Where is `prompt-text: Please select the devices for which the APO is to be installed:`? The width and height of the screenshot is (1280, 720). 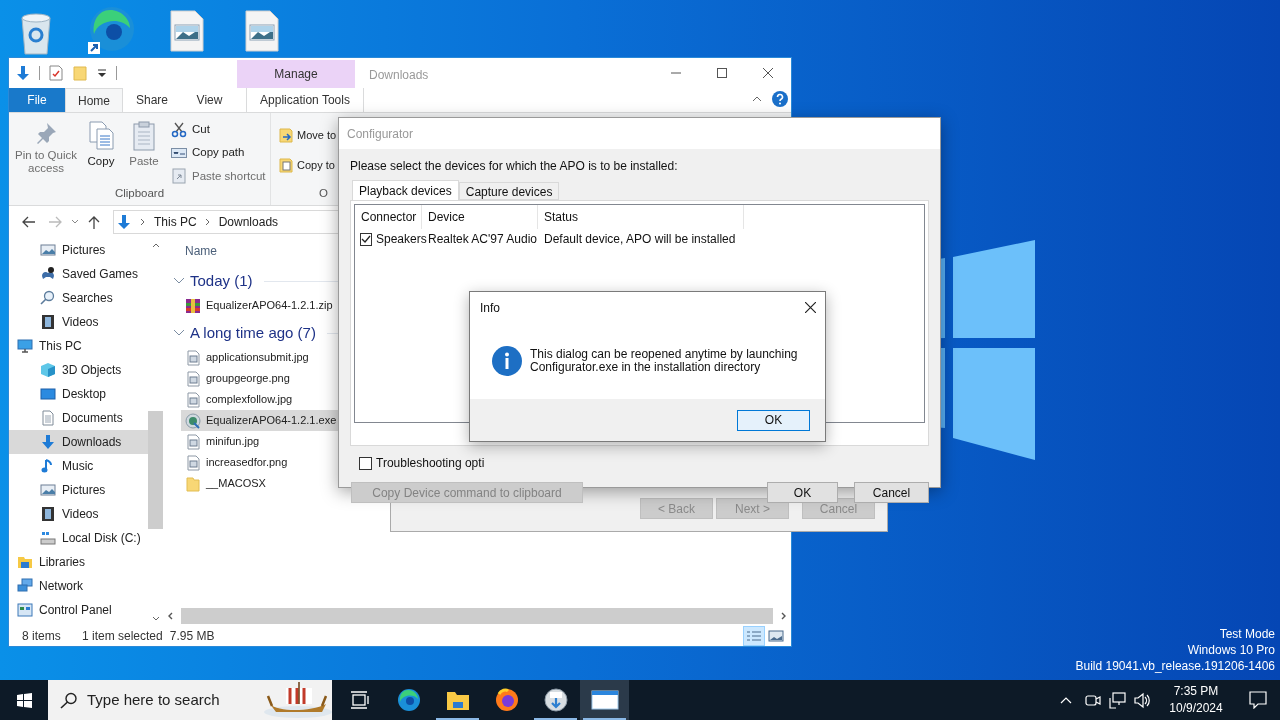 prompt-text: Please select the devices for which the APO is to be installed: is located at coordinates (514, 166).